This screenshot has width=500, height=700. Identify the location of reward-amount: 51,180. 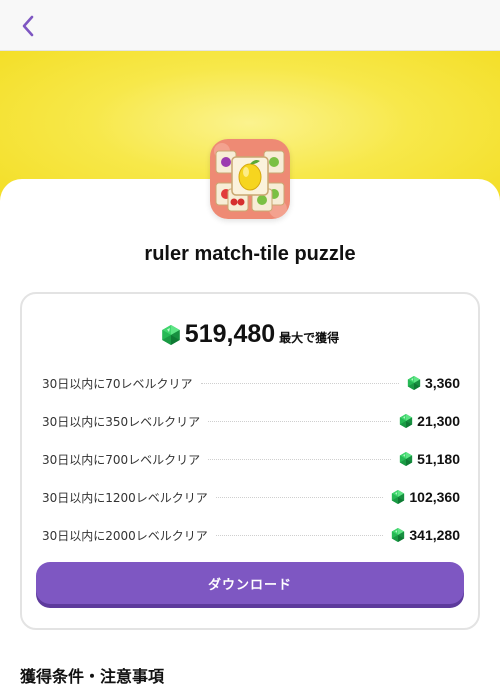
(438, 459).